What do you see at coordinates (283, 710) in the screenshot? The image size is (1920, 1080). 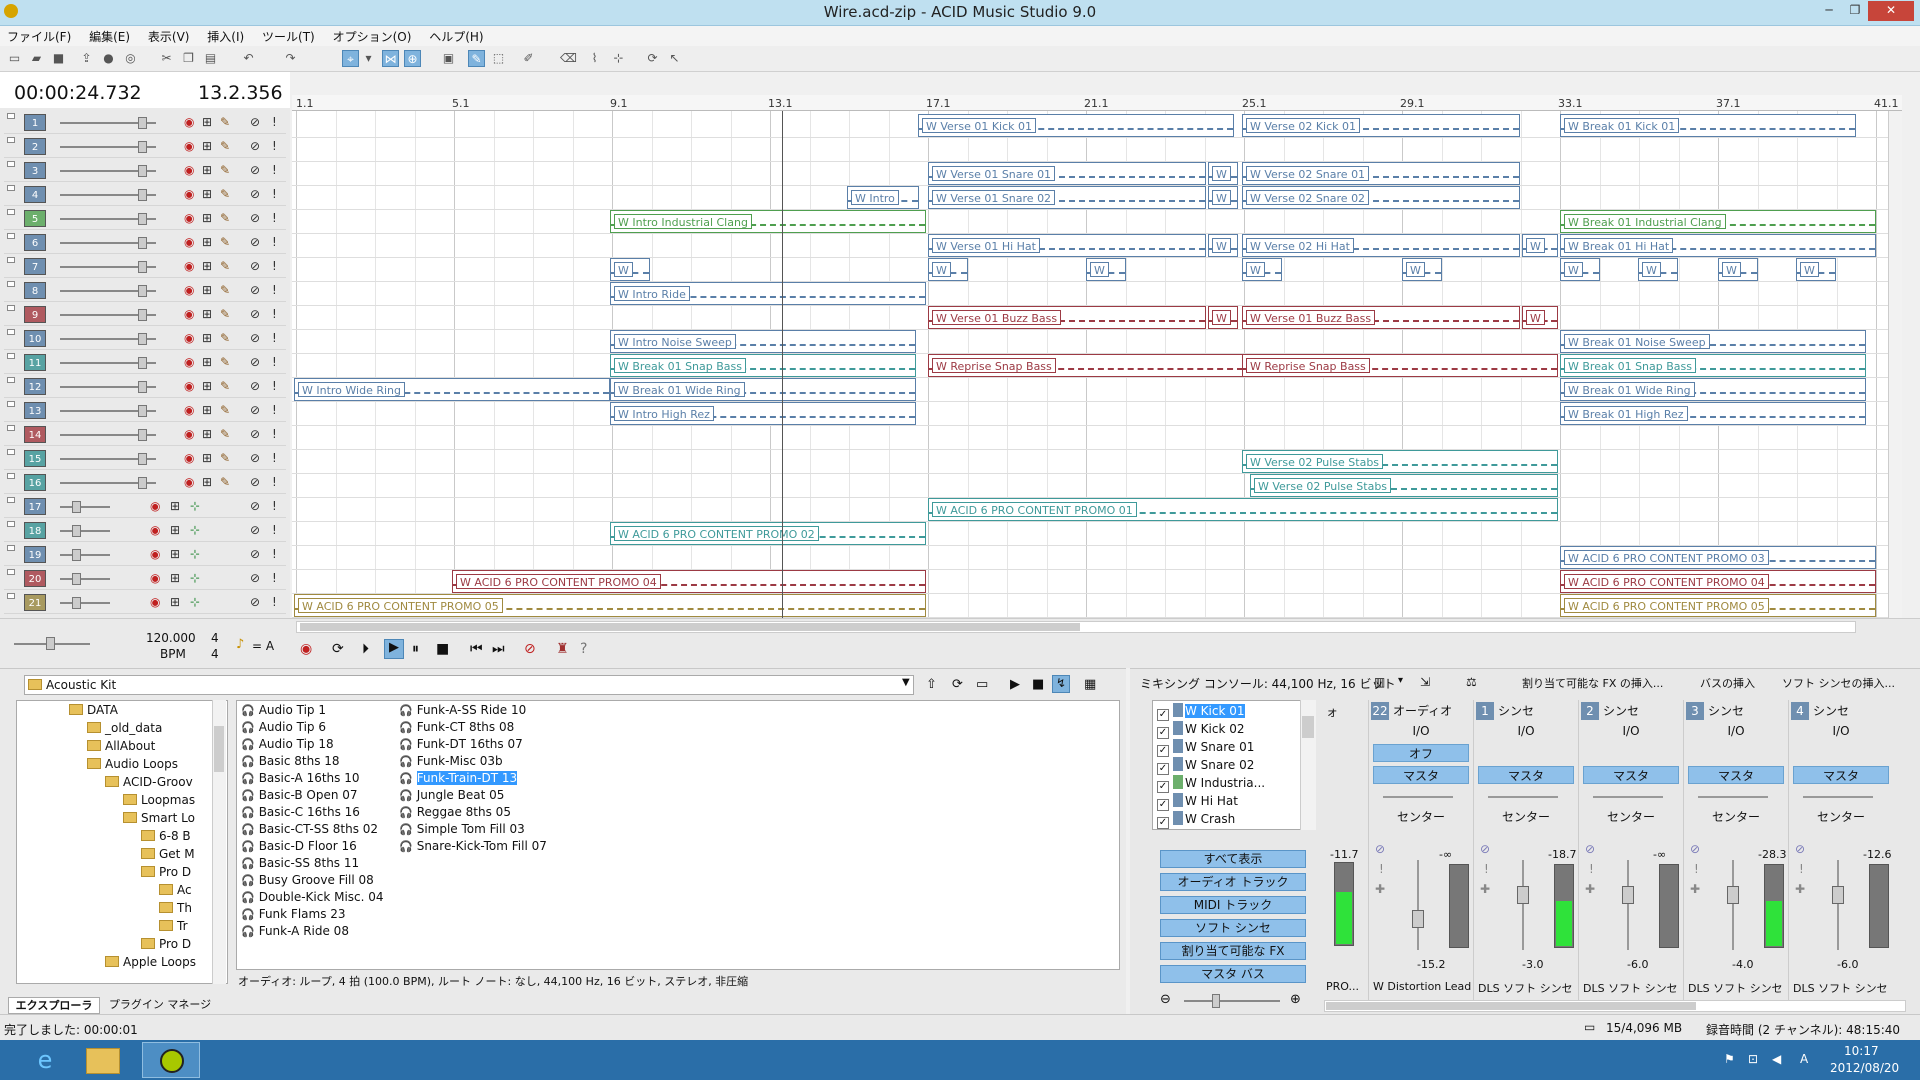 I see `file-item: 🎧 Audio Tip 1` at bounding box center [283, 710].